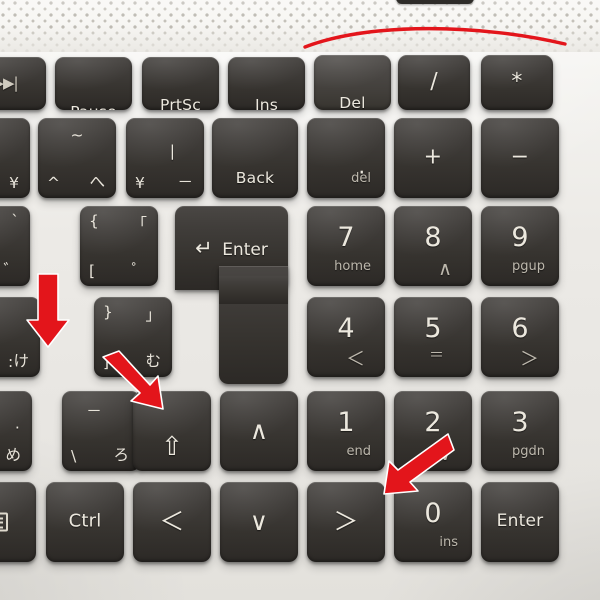 The height and width of the screenshot is (600, 600). I want to click on numpad-multiply-key: *, so click(517, 82).